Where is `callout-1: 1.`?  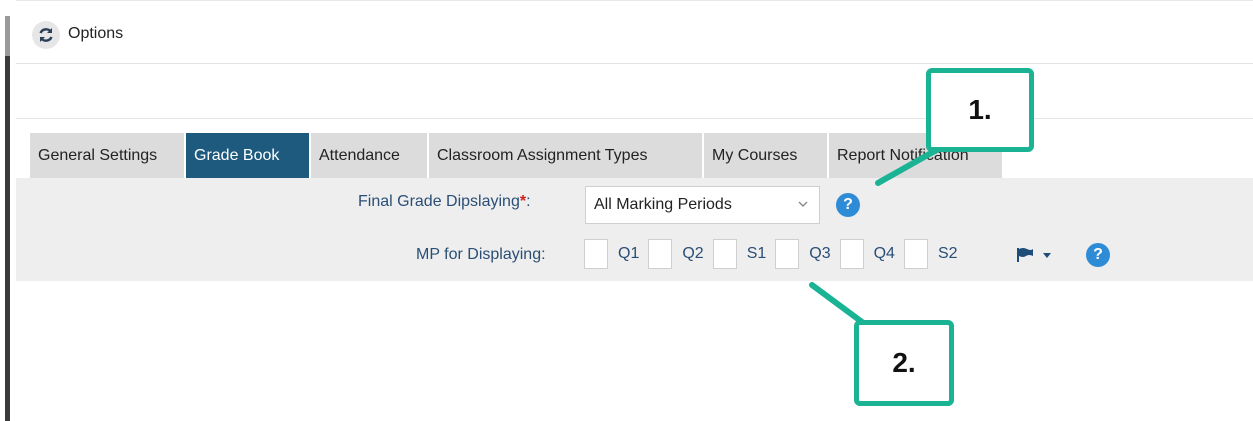 callout-1: 1. is located at coordinates (980, 110).